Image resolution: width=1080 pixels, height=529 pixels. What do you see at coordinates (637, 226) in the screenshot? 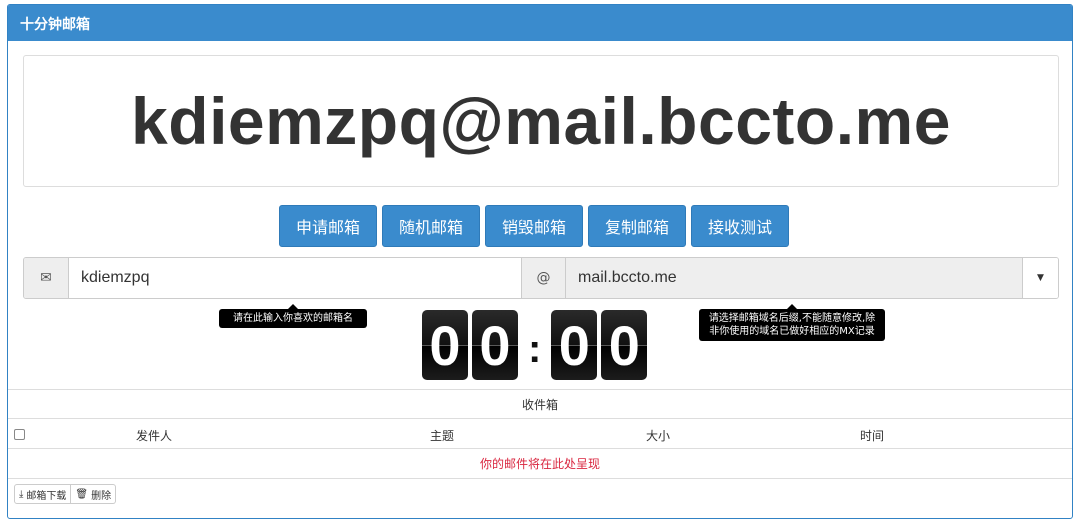
I see `copy-mailbox-button: 复制邮箱` at bounding box center [637, 226].